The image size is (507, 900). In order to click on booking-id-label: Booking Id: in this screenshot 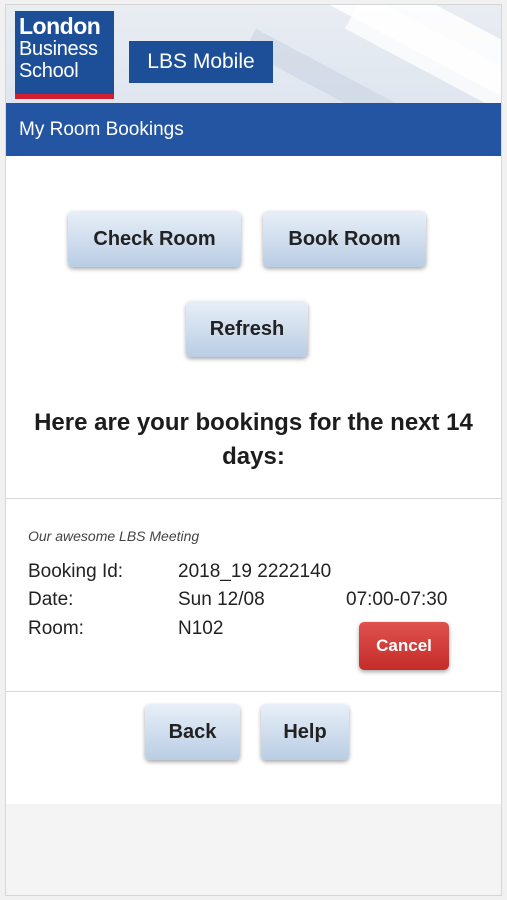, I will do `click(76, 571)`.